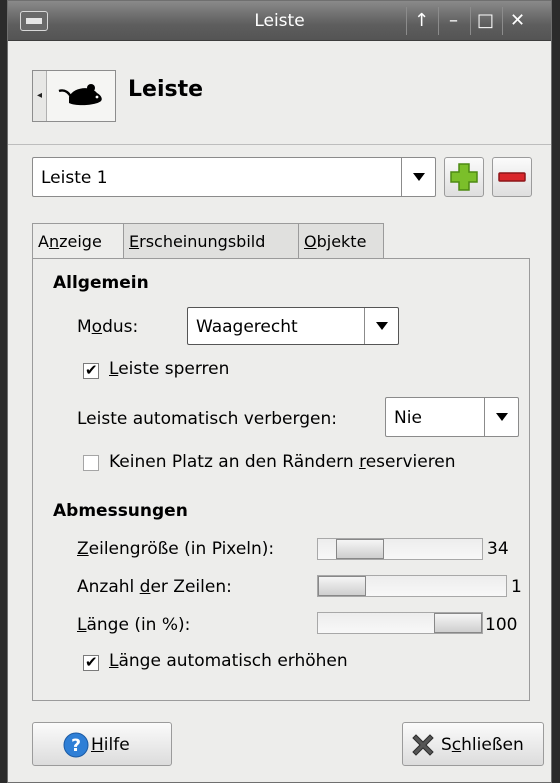 Image resolution: width=560 pixels, height=783 pixels. What do you see at coordinates (360, 549) in the screenshot?
I see `row-size-slider-knob` at bounding box center [360, 549].